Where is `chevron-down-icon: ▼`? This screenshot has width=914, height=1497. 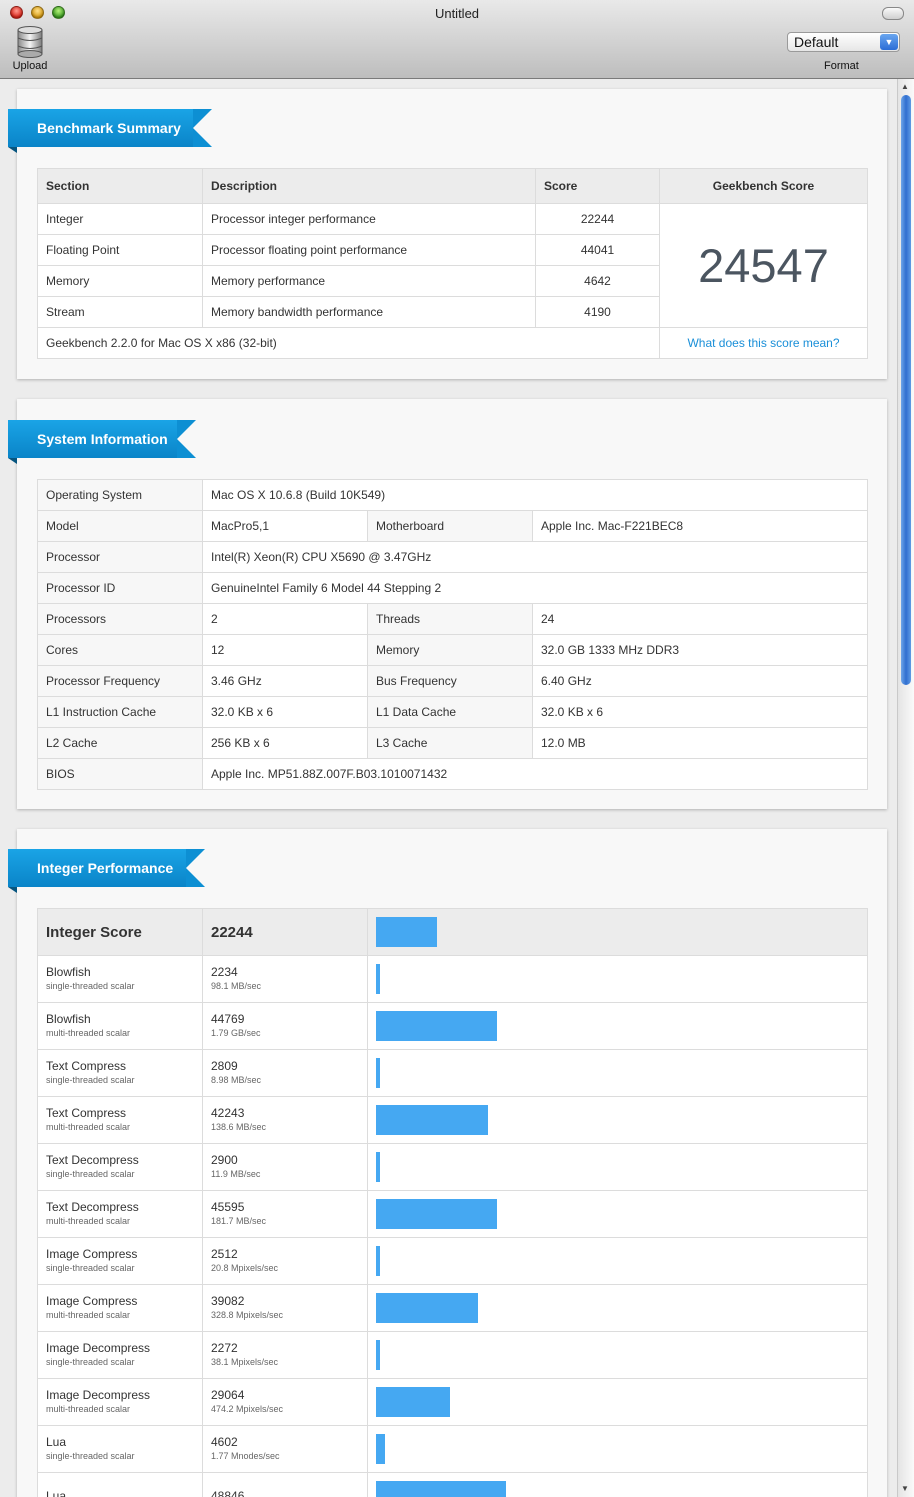
chevron-down-icon: ▼ is located at coordinates (889, 42).